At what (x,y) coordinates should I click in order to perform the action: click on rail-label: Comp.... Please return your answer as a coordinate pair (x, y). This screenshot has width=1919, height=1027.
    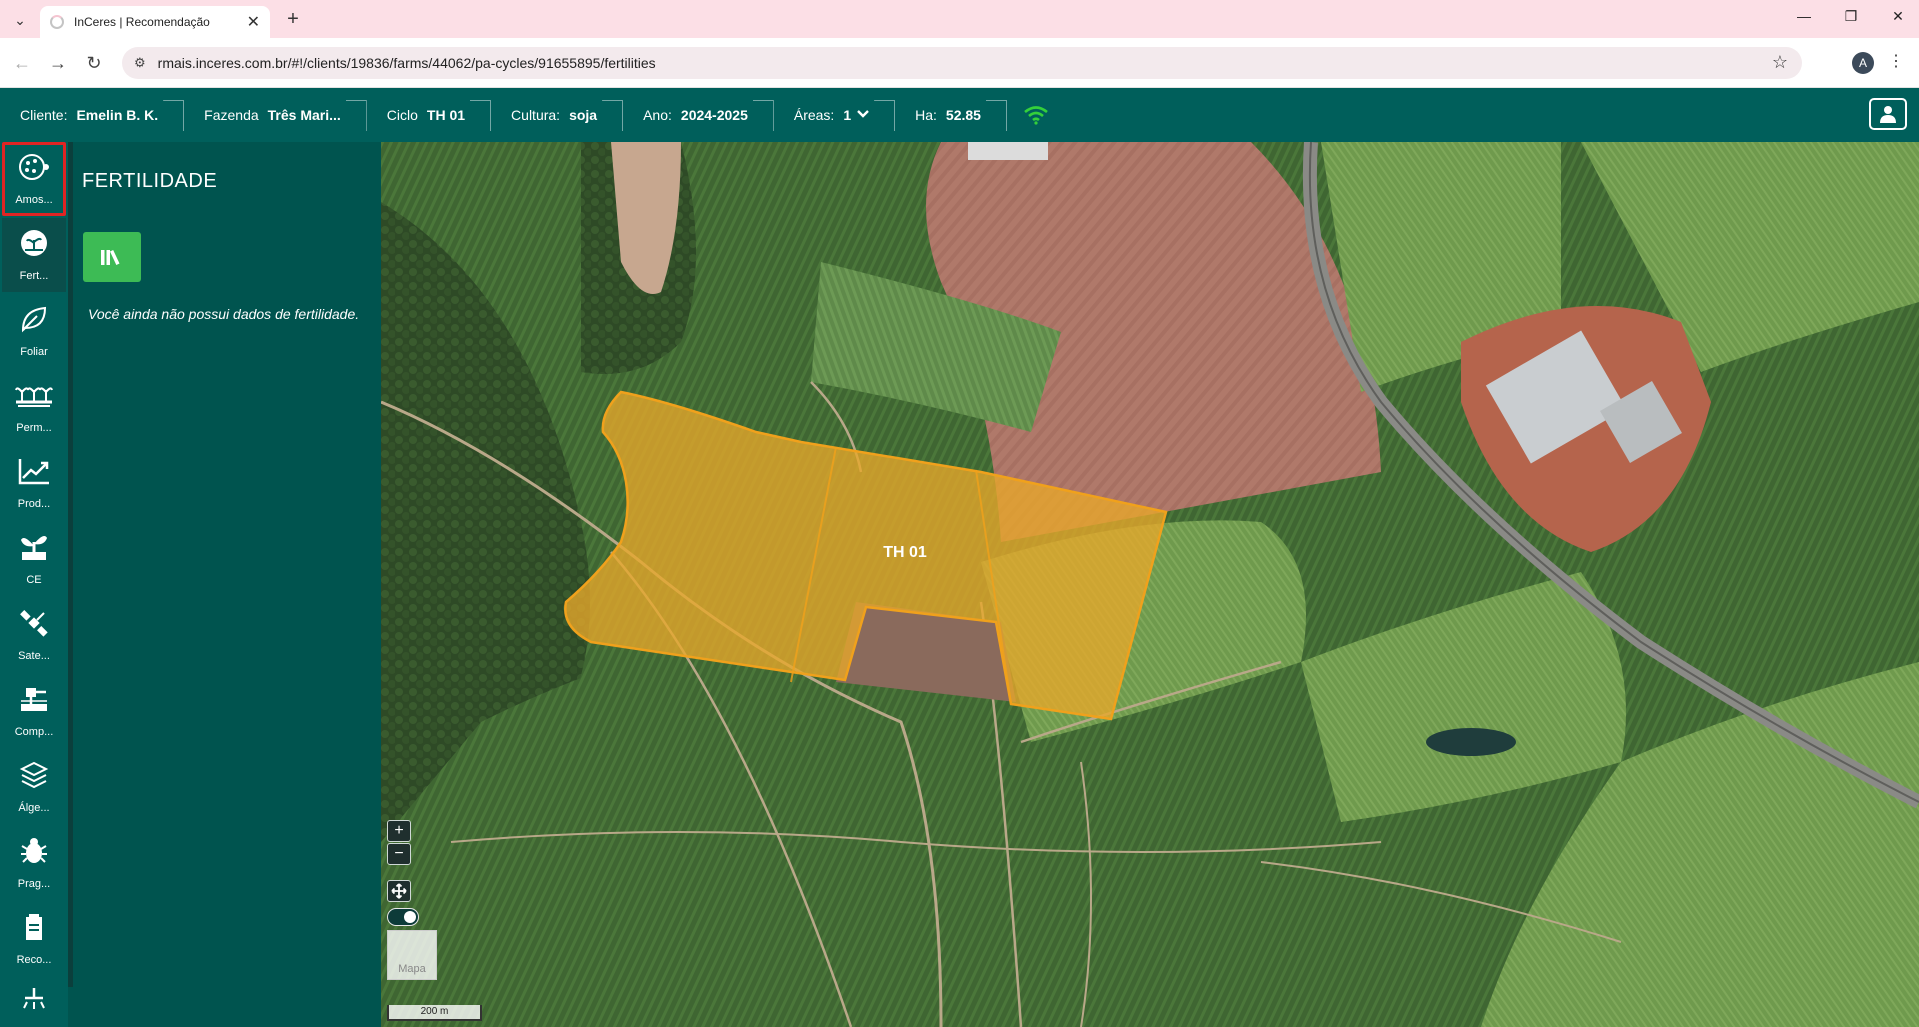
    Looking at the image, I should click on (34, 732).